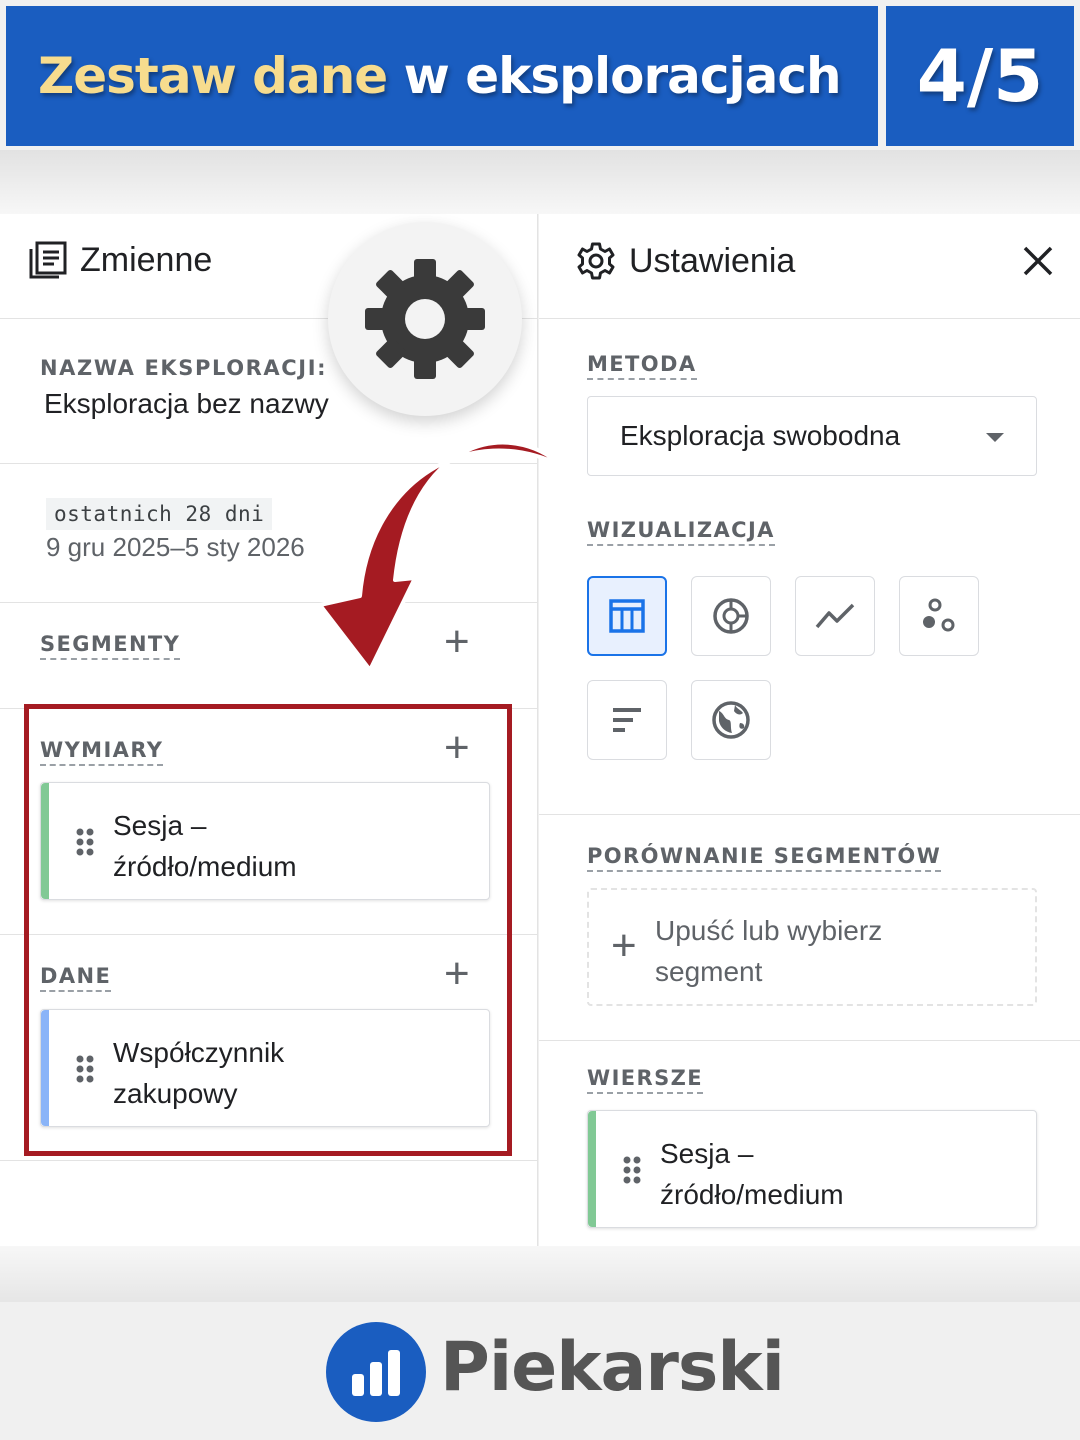  I want to click on dropdown-arrow-icon, so click(995, 437).